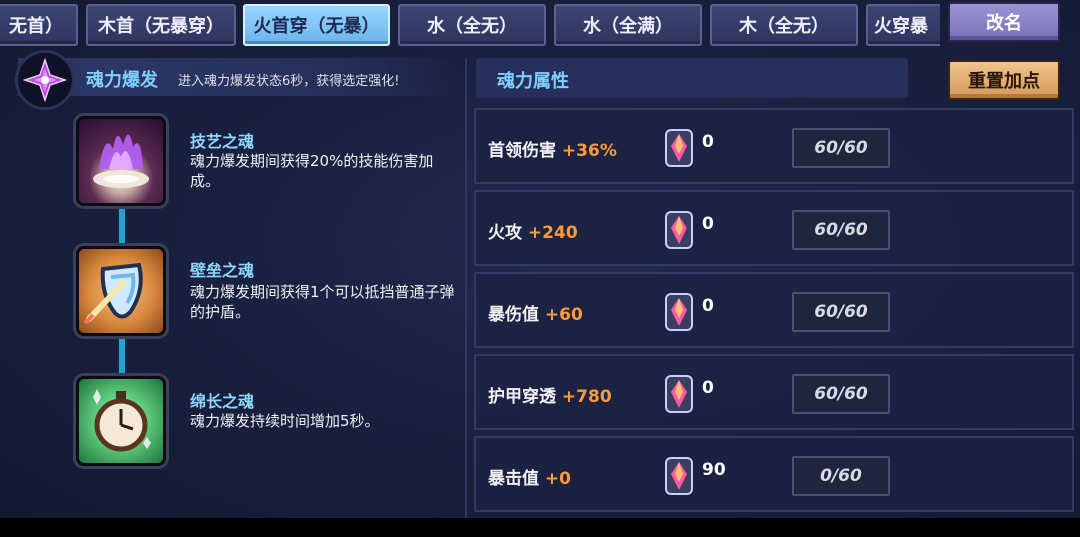  I want to click on points-progress: 0/60, so click(841, 476).